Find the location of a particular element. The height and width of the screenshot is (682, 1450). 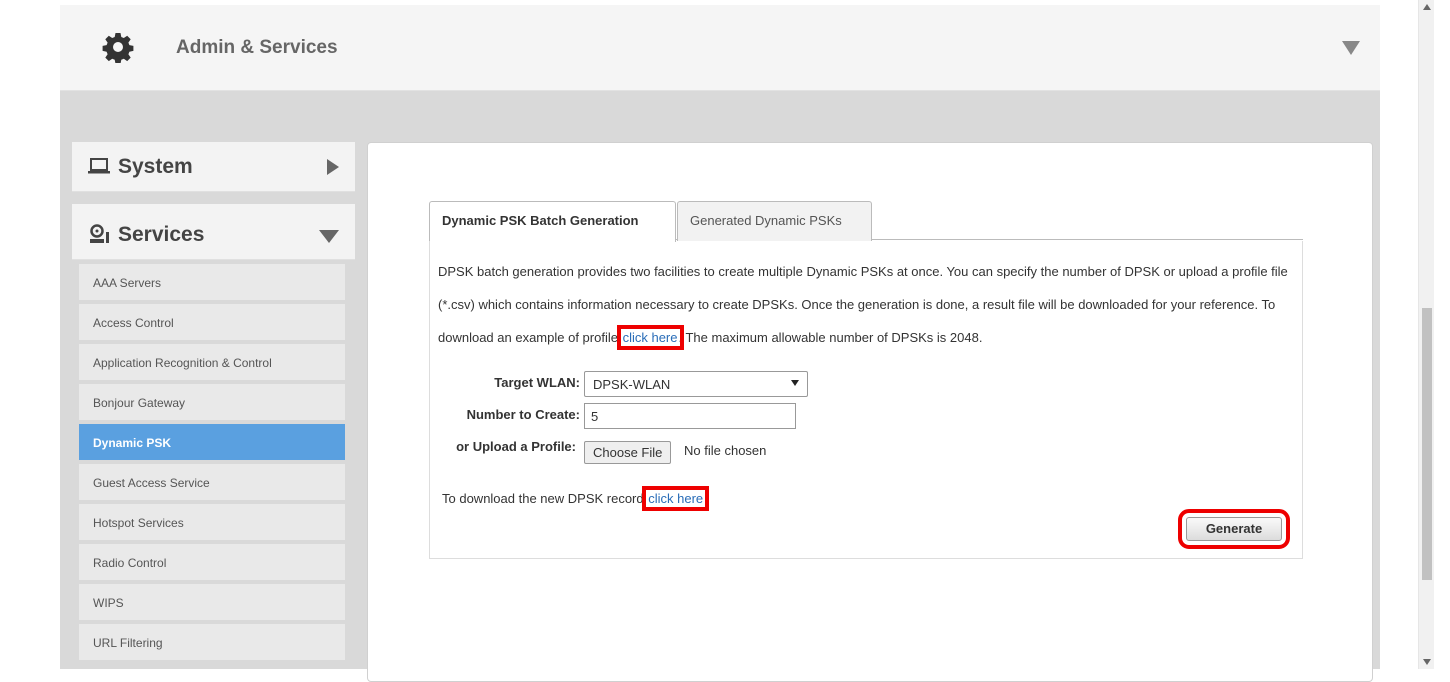

target-wlan-row: Target WLAN: DPSK-WLAN is located at coordinates (730, 385).